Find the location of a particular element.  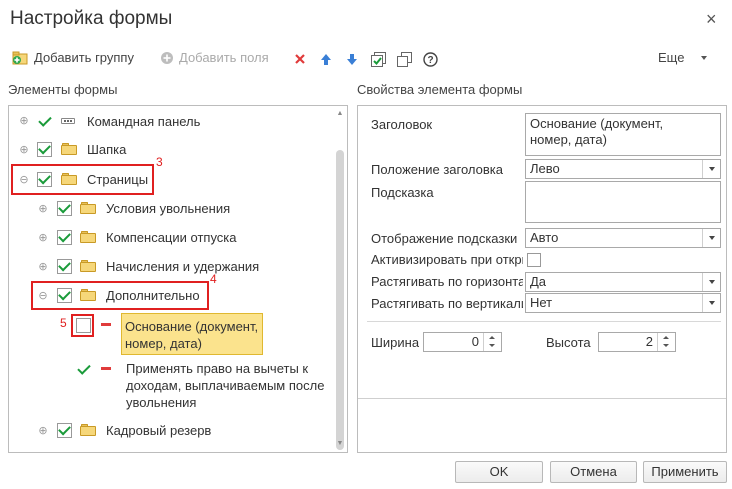

hint-display-value: Авто is located at coordinates (544, 237).